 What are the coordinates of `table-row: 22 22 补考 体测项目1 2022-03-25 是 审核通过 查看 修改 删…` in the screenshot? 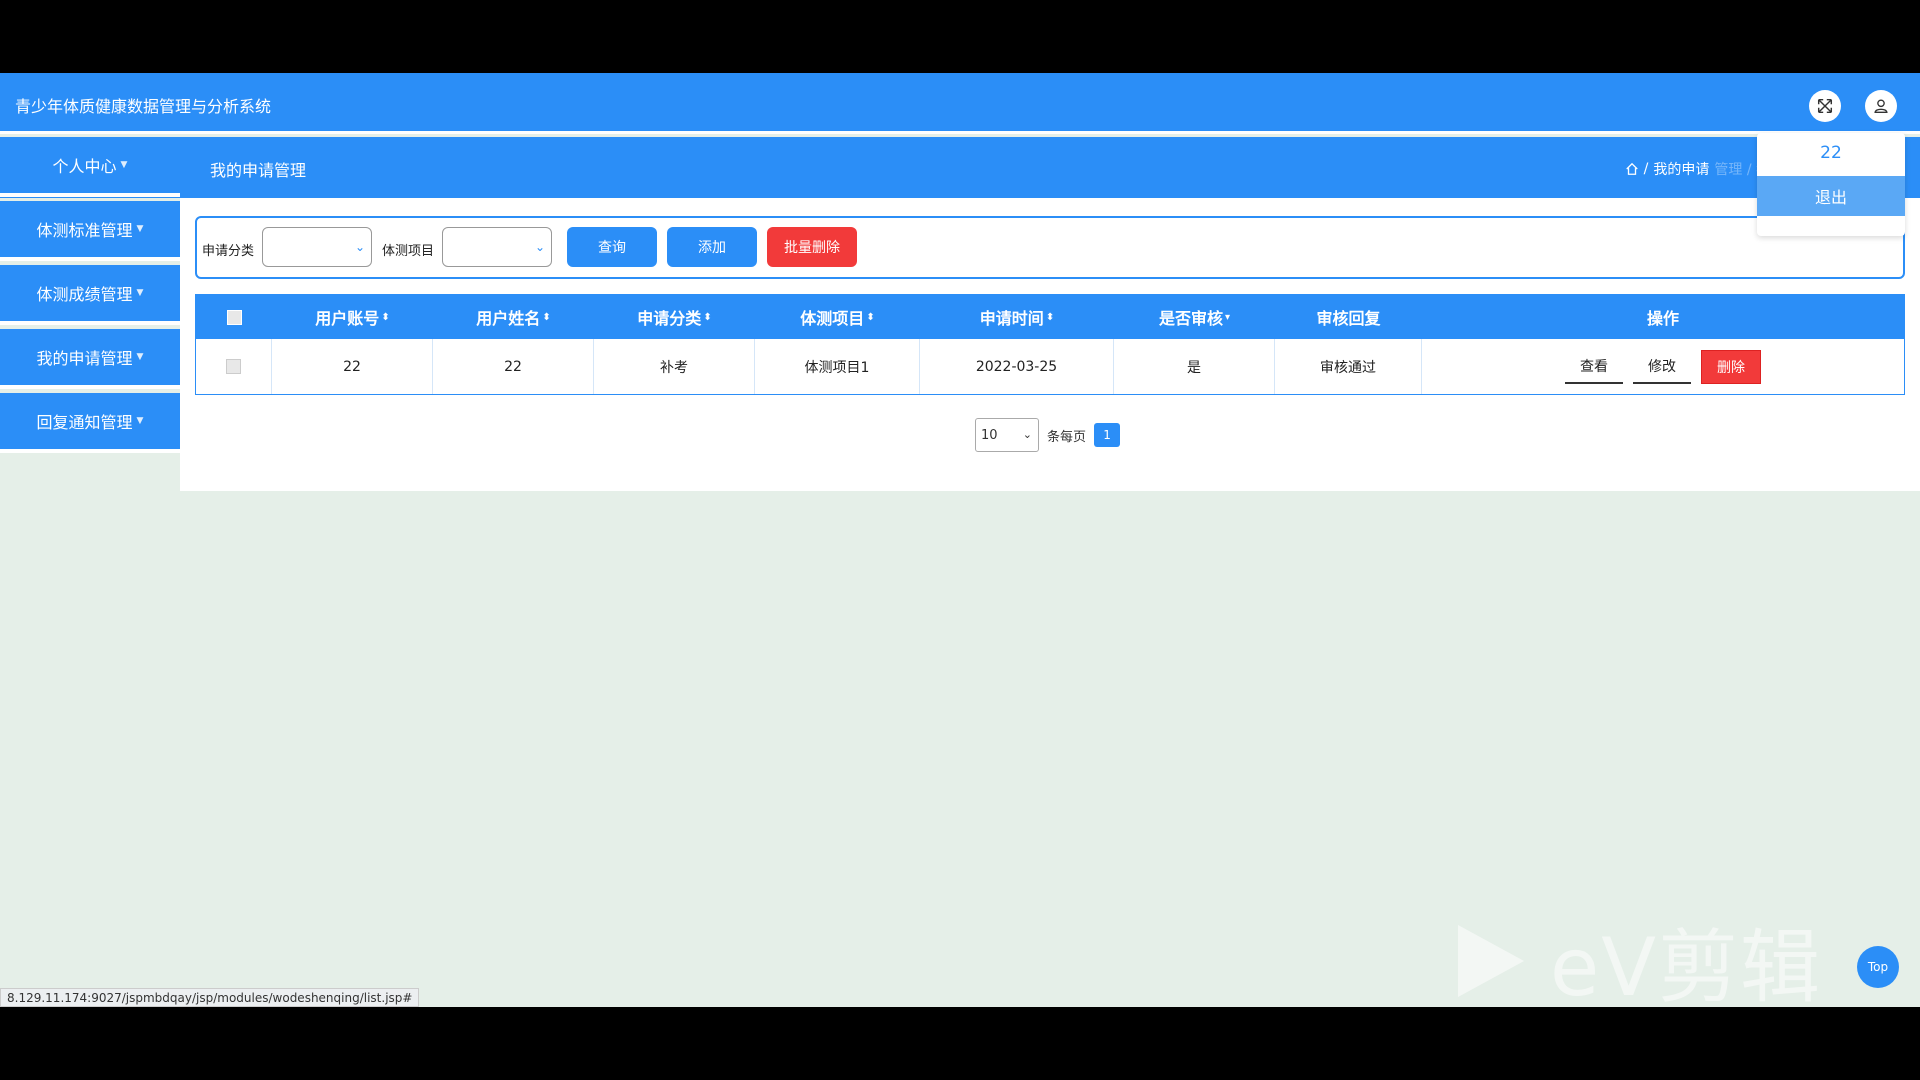 It's located at (1050, 366).